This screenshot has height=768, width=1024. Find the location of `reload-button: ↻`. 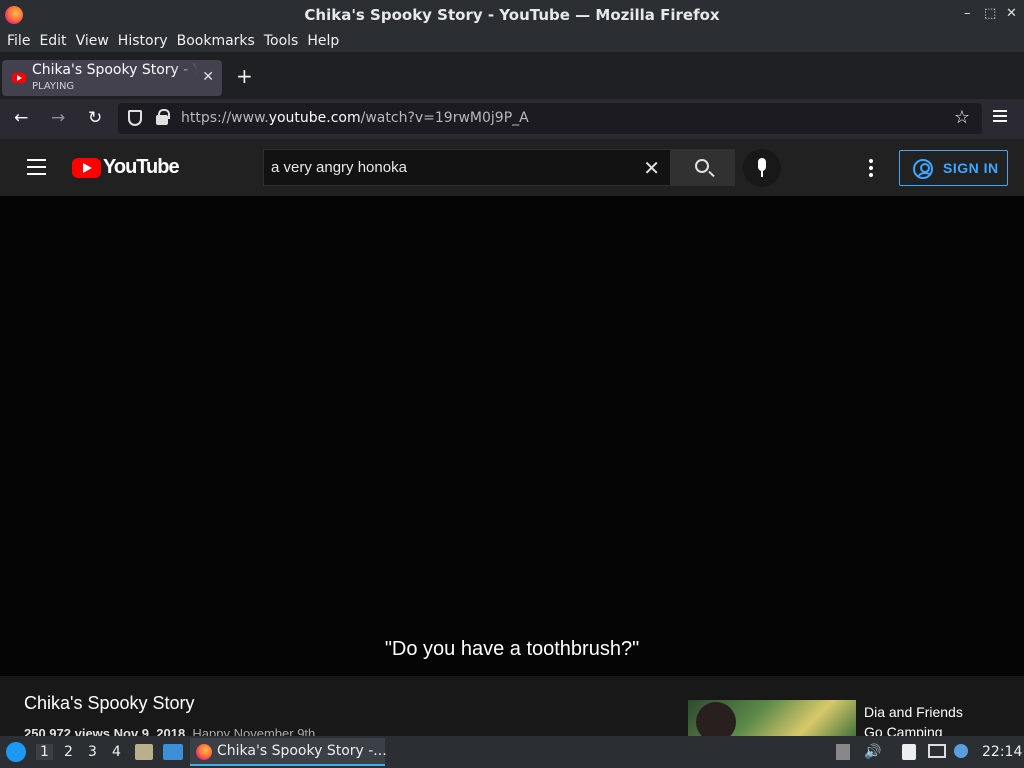

reload-button: ↻ is located at coordinates (95, 118).